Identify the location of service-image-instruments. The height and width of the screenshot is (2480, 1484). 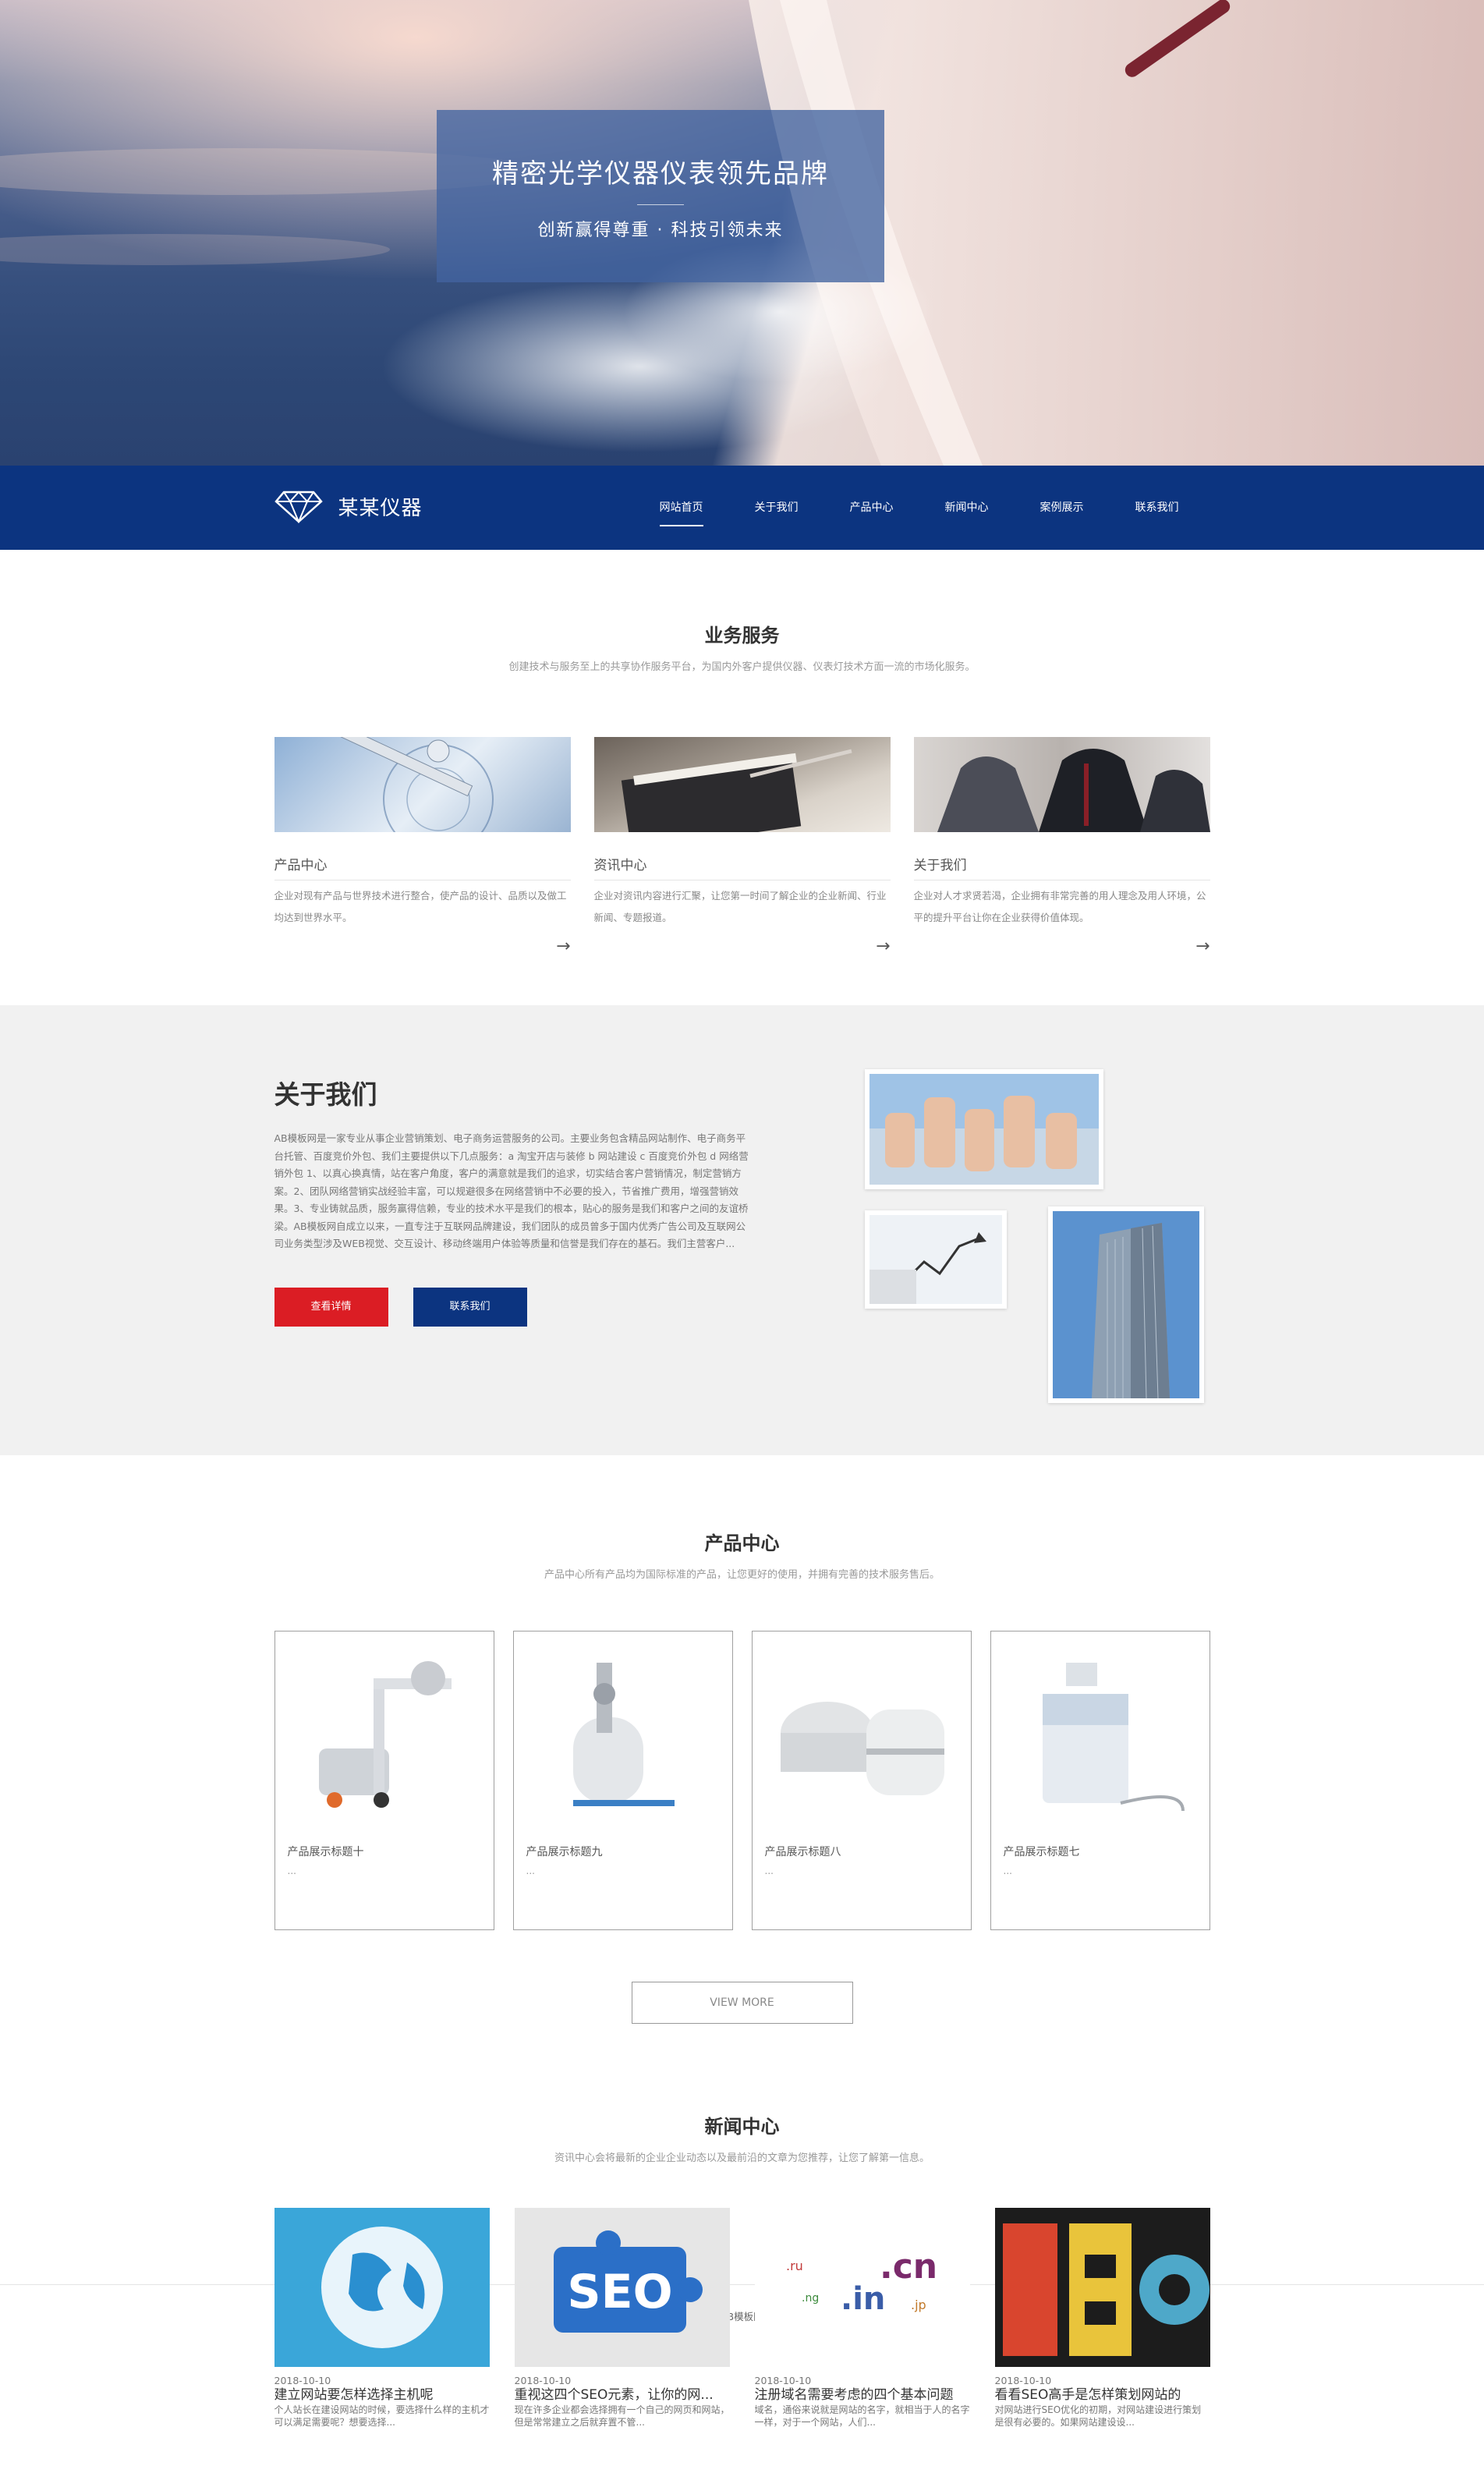
(422, 784).